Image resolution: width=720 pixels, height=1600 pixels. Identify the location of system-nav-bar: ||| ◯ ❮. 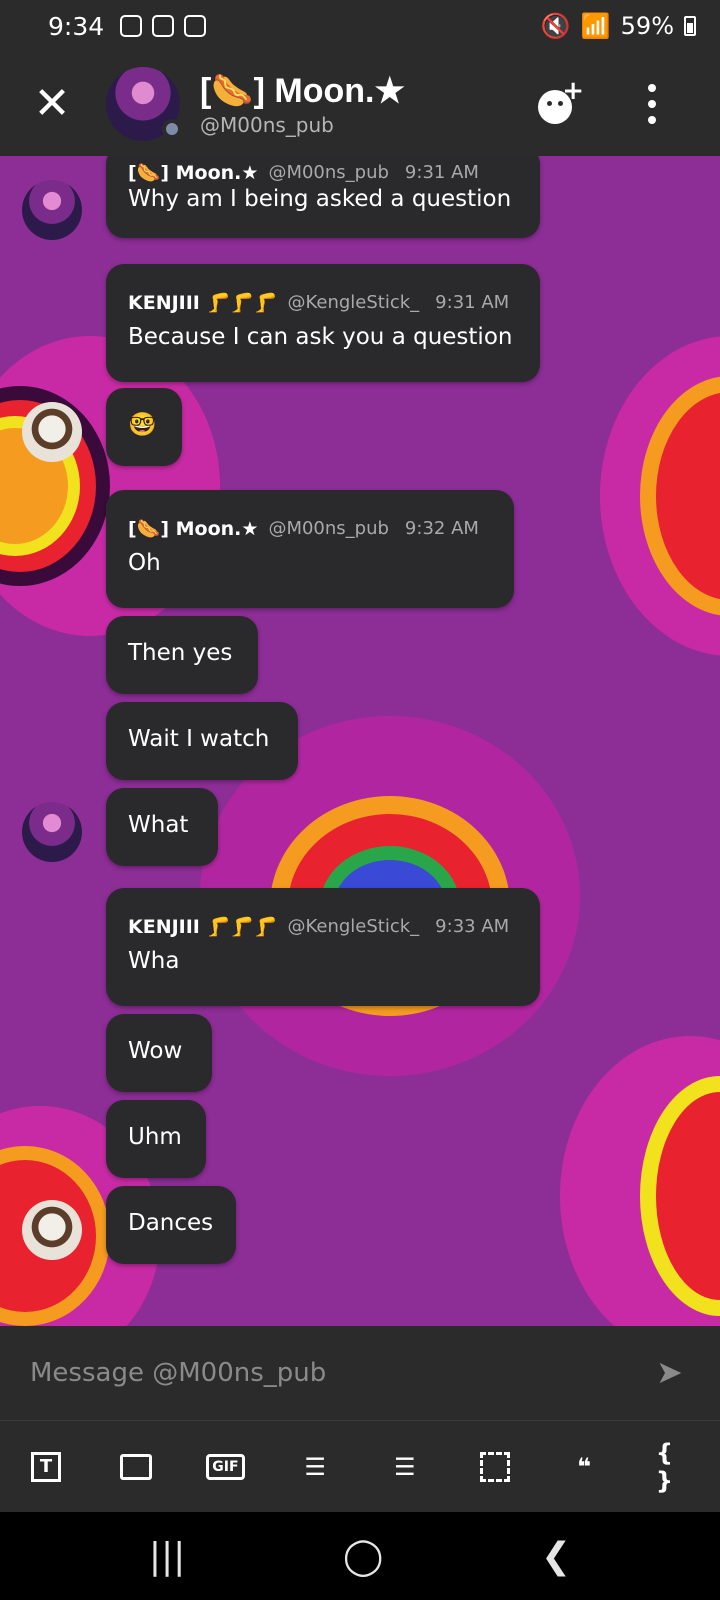
(360, 1556).